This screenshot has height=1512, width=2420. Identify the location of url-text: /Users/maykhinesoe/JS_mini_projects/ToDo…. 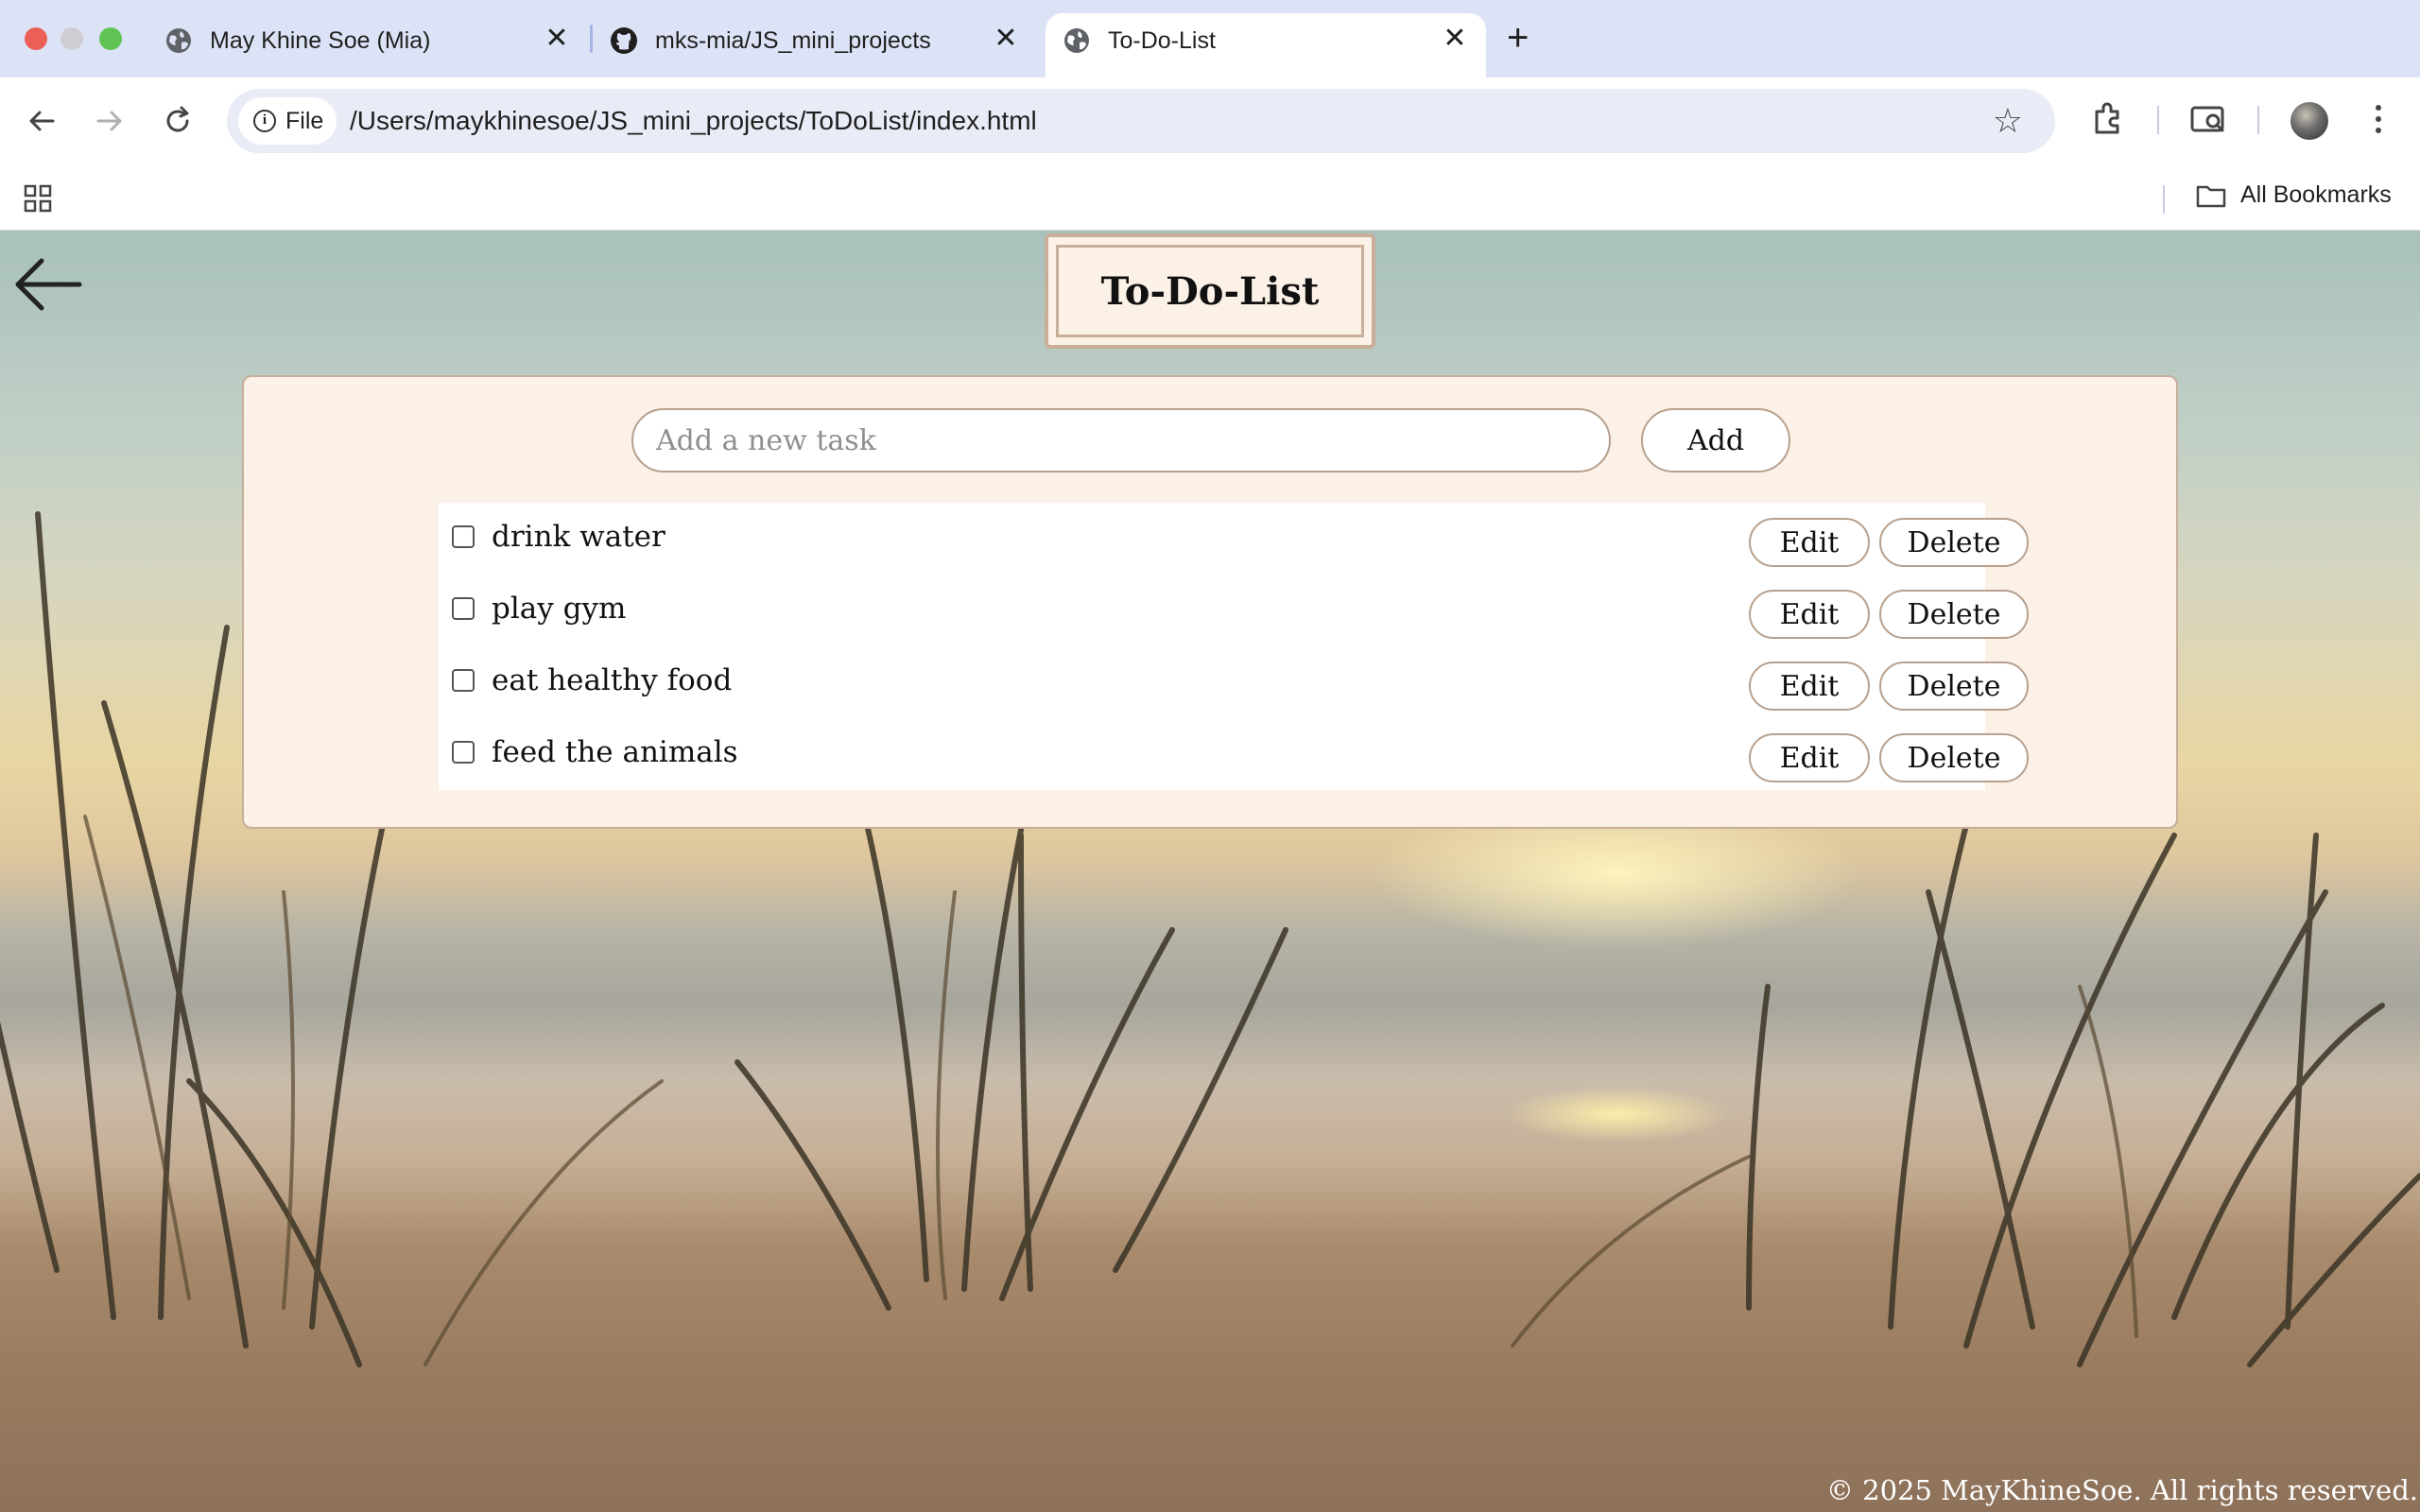
(693, 121).